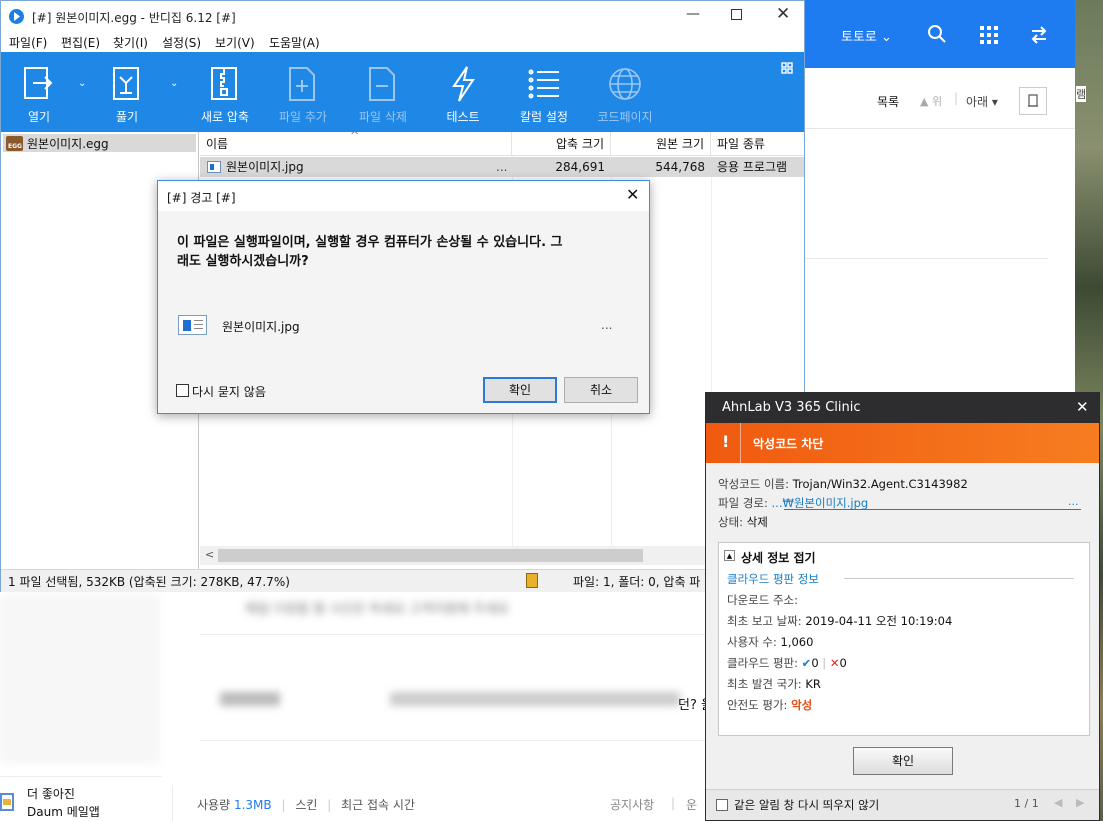 The image size is (1103, 821). I want to click on check-icon: ✔, so click(806, 663).